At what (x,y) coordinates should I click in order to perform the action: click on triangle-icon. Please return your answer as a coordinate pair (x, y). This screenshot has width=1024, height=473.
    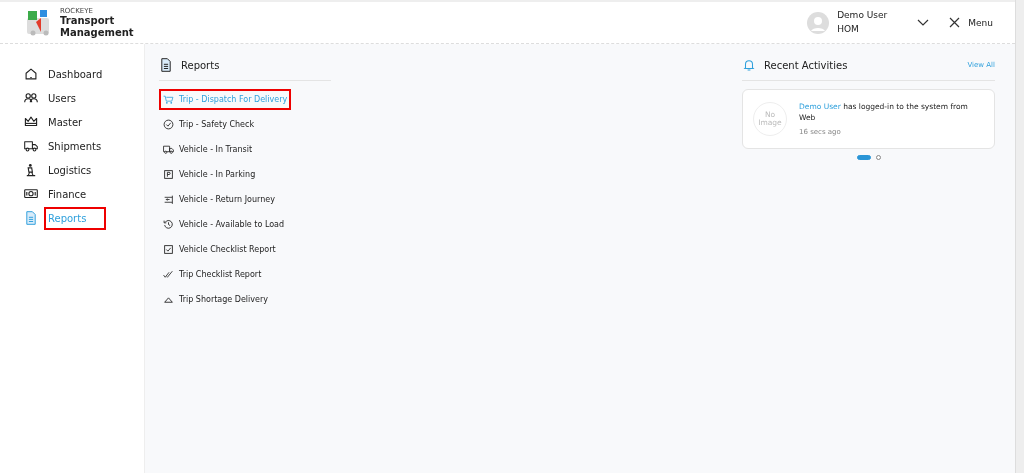
    Looking at the image, I should click on (168, 299).